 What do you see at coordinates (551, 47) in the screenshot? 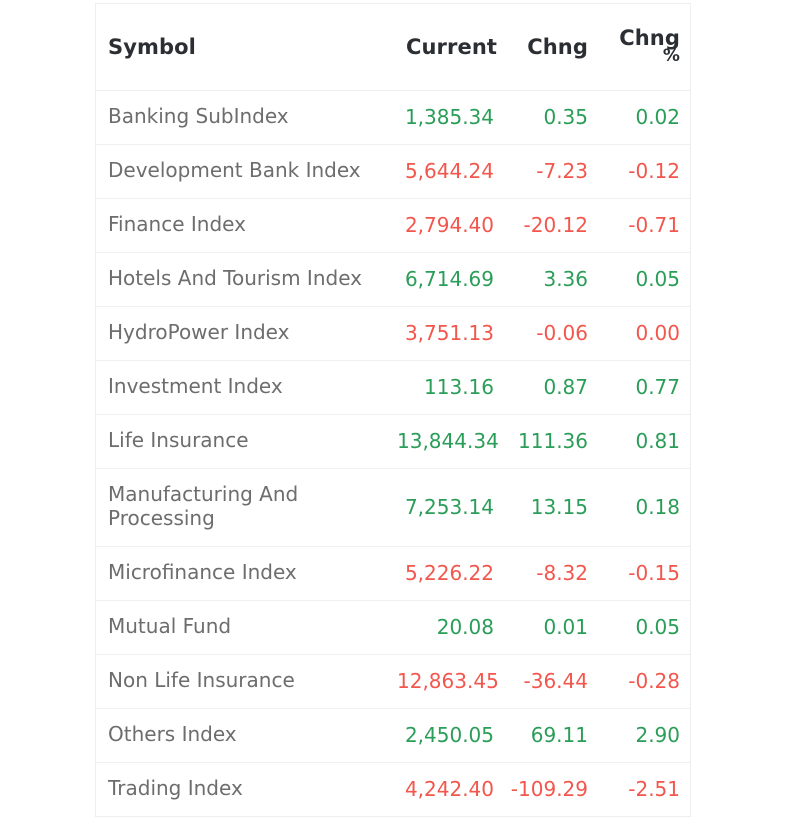
I see `column-header-chng: Chng` at bounding box center [551, 47].